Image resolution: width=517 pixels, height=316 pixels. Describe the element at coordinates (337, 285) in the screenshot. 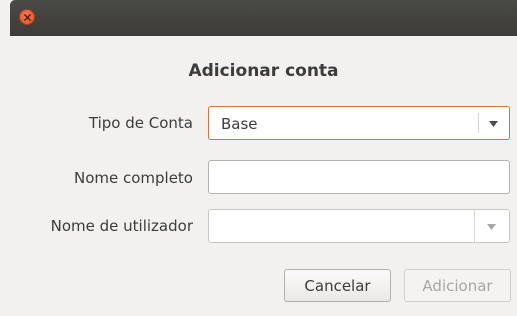

I see `cancel-button: Cancelar` at that location.